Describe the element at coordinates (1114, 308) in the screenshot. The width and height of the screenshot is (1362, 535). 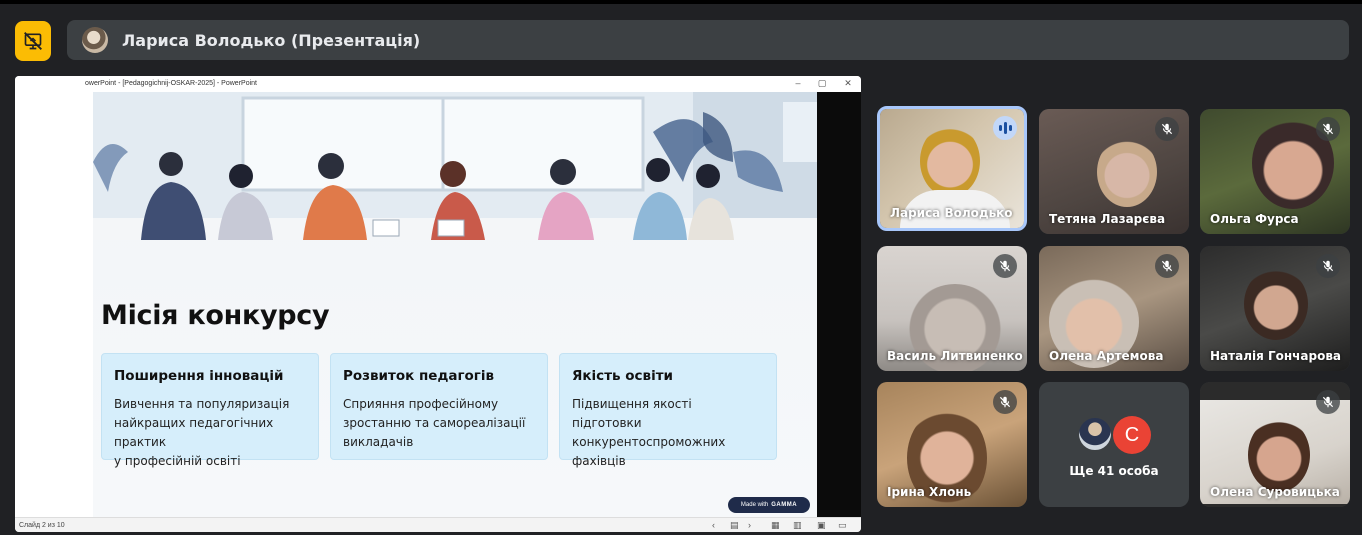
I see `participant-tile: Олена Артемова` at that location.